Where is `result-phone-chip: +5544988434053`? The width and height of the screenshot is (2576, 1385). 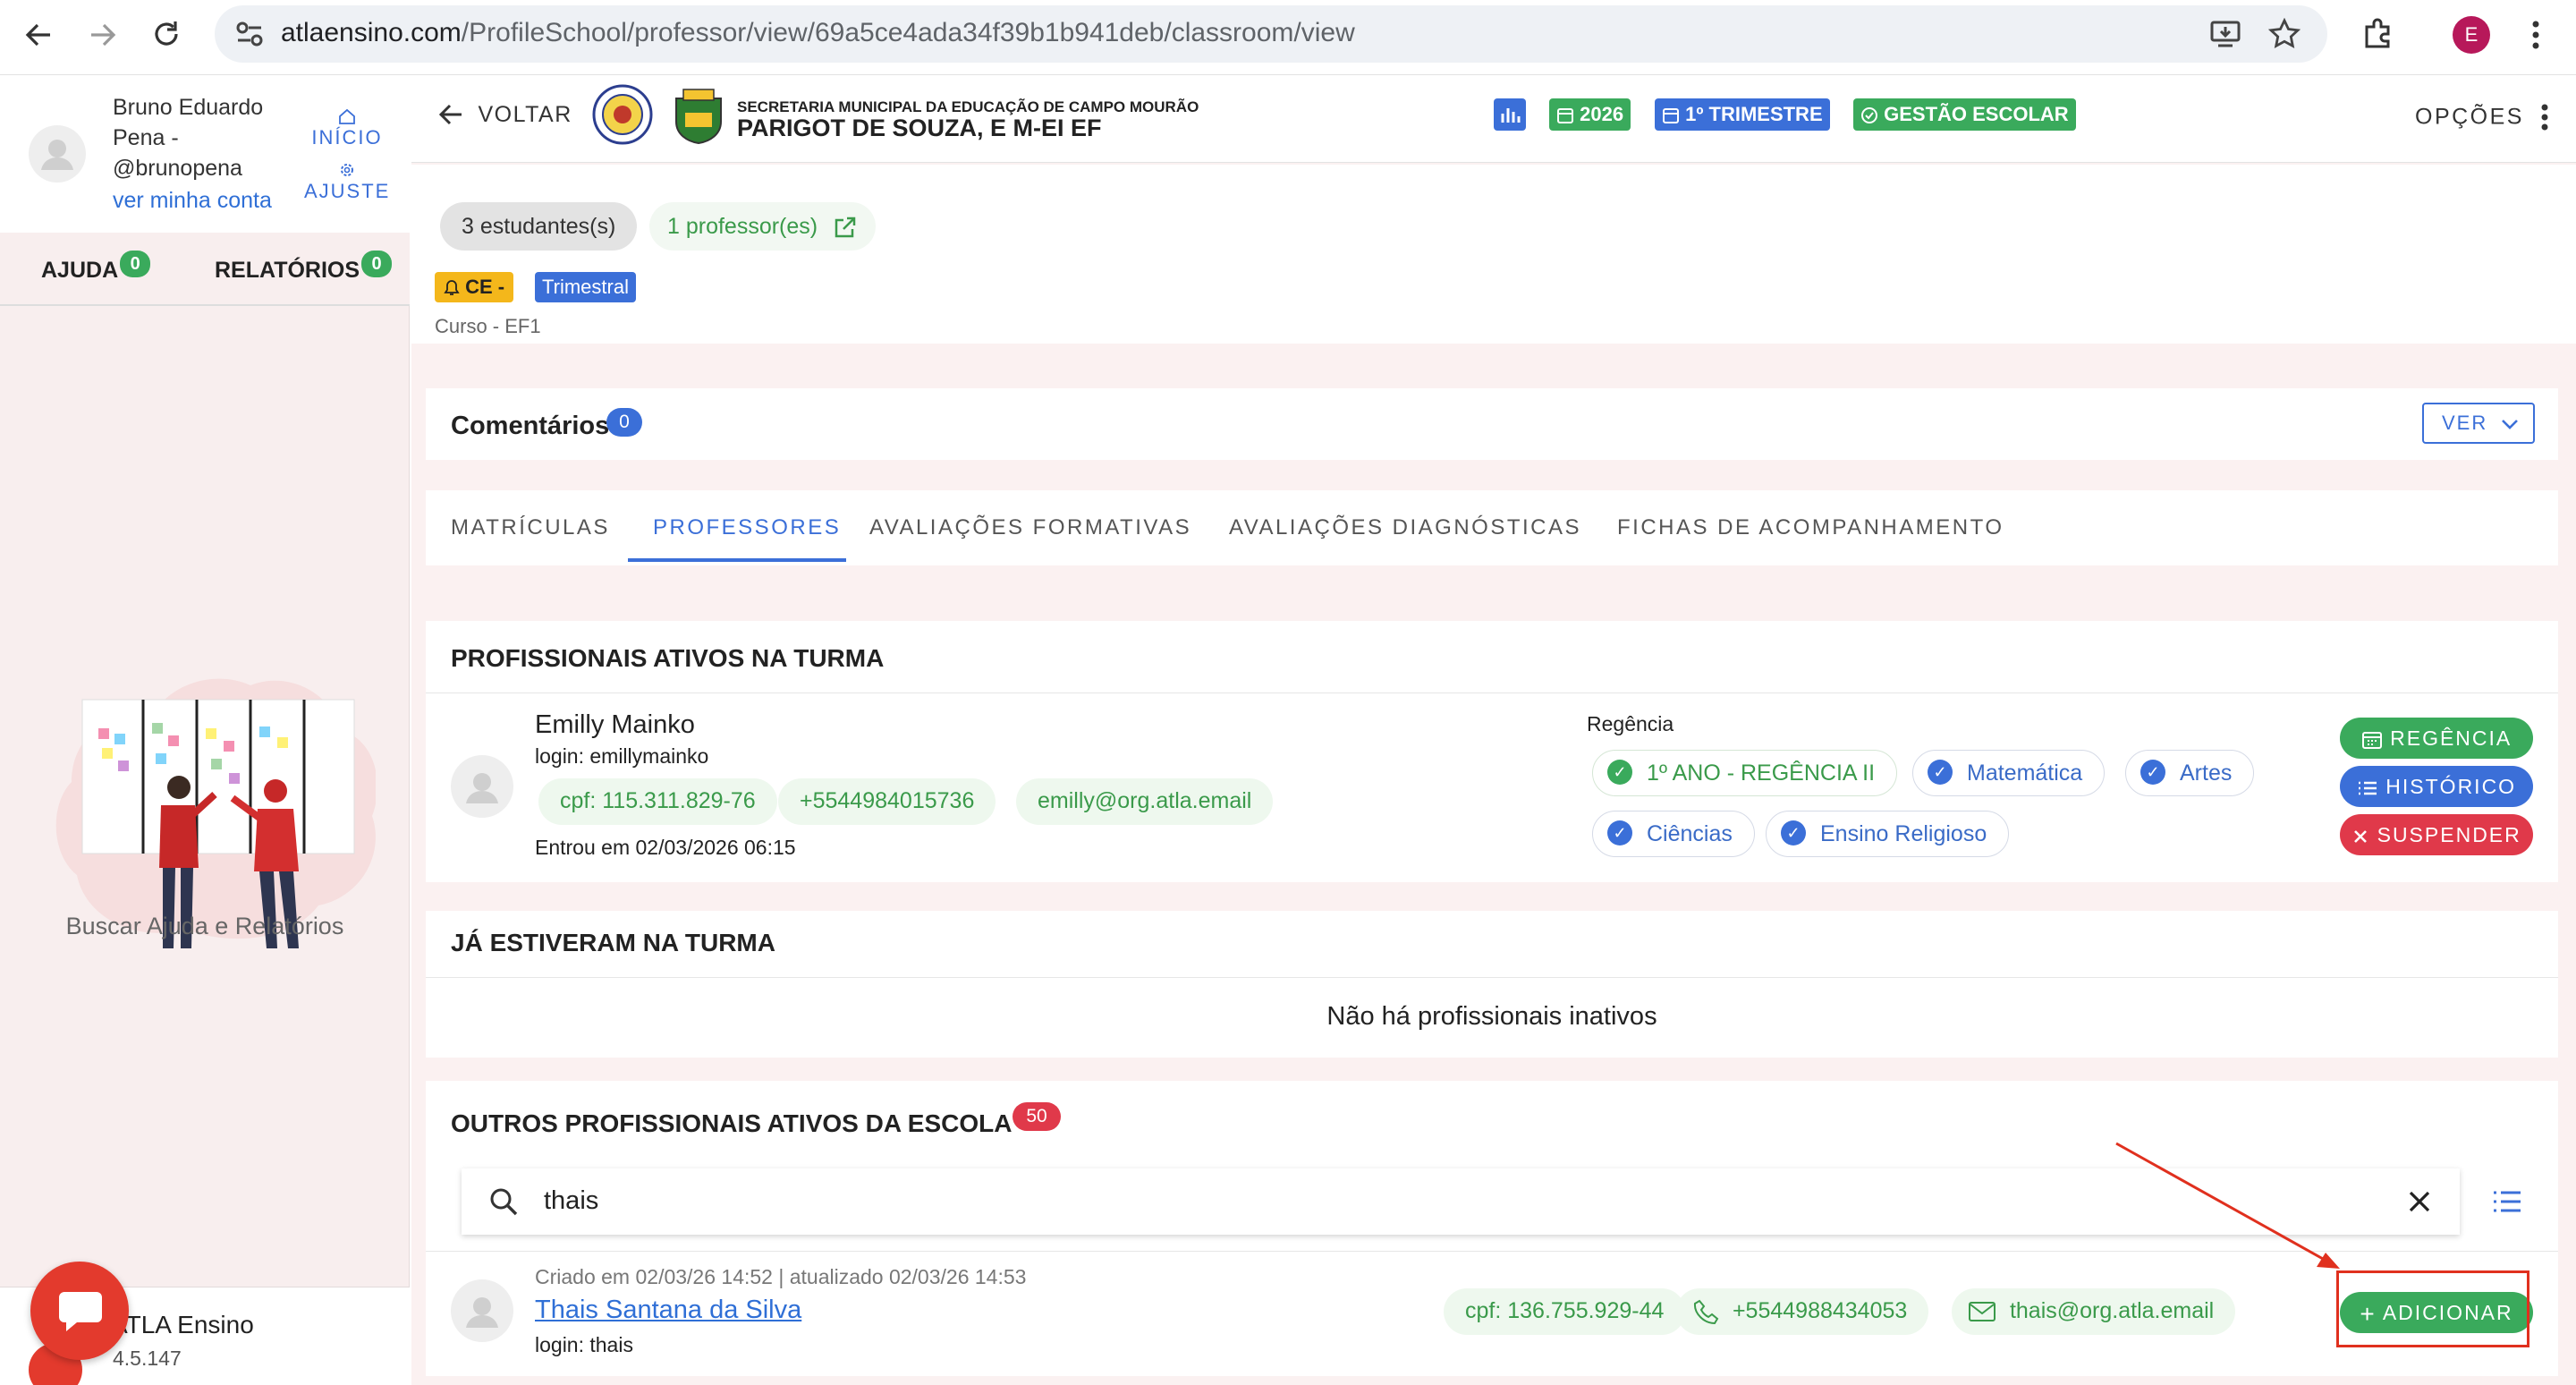 result-phone-chip: +5544988434053 is located at coordinates (1802, 1311).